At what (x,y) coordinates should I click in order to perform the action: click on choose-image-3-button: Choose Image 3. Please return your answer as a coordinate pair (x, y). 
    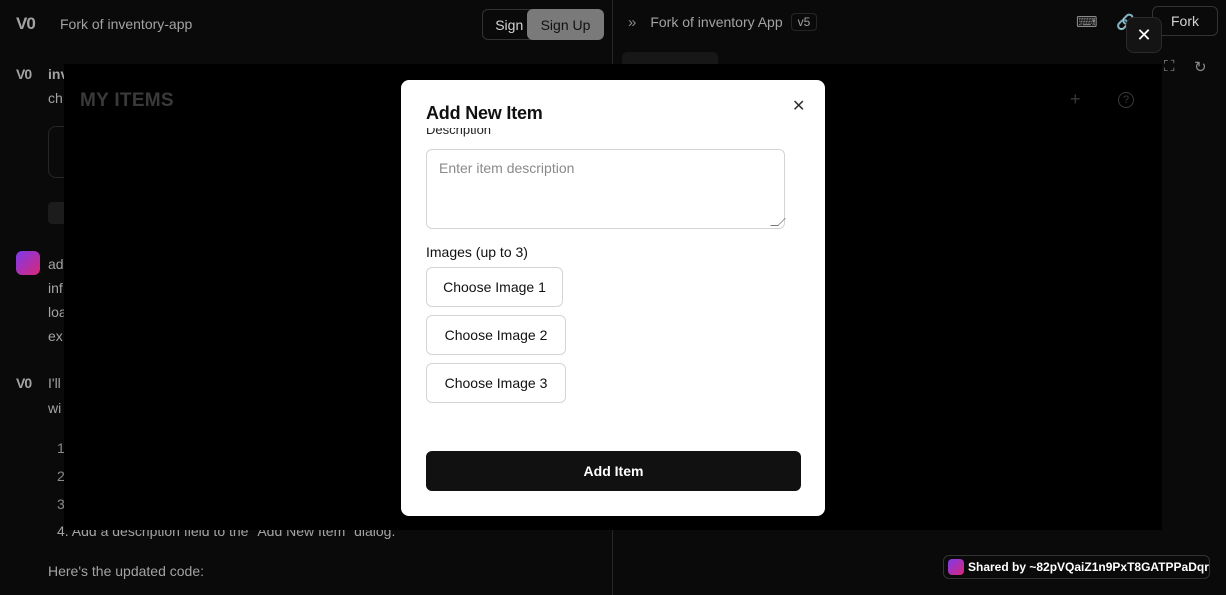
    Looking at the image, I should click on (496, 383).